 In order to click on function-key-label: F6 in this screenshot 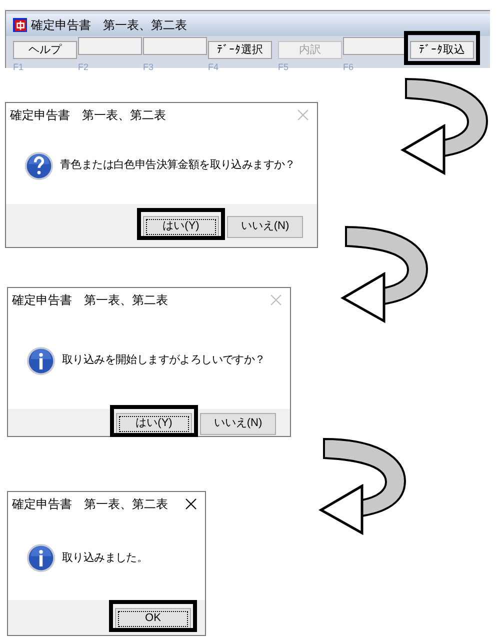, I will do `click(348, 67)`.